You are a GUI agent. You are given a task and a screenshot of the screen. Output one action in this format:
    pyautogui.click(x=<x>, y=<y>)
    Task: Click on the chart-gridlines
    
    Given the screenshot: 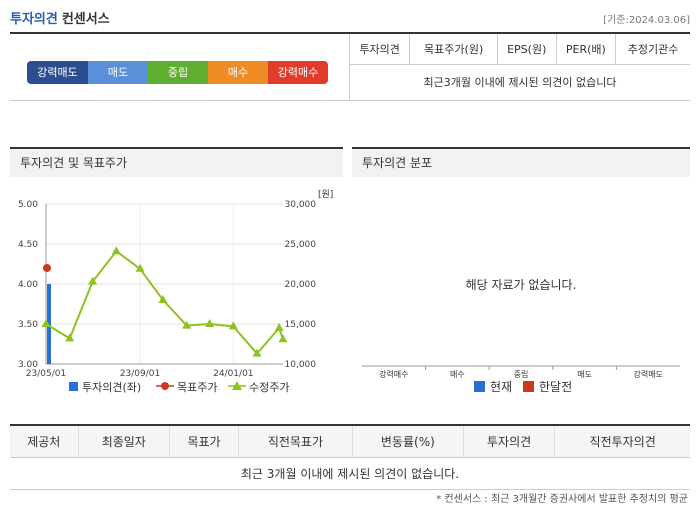 What is the action you would take?
    pyautogui.click(x=164, y=264)
    